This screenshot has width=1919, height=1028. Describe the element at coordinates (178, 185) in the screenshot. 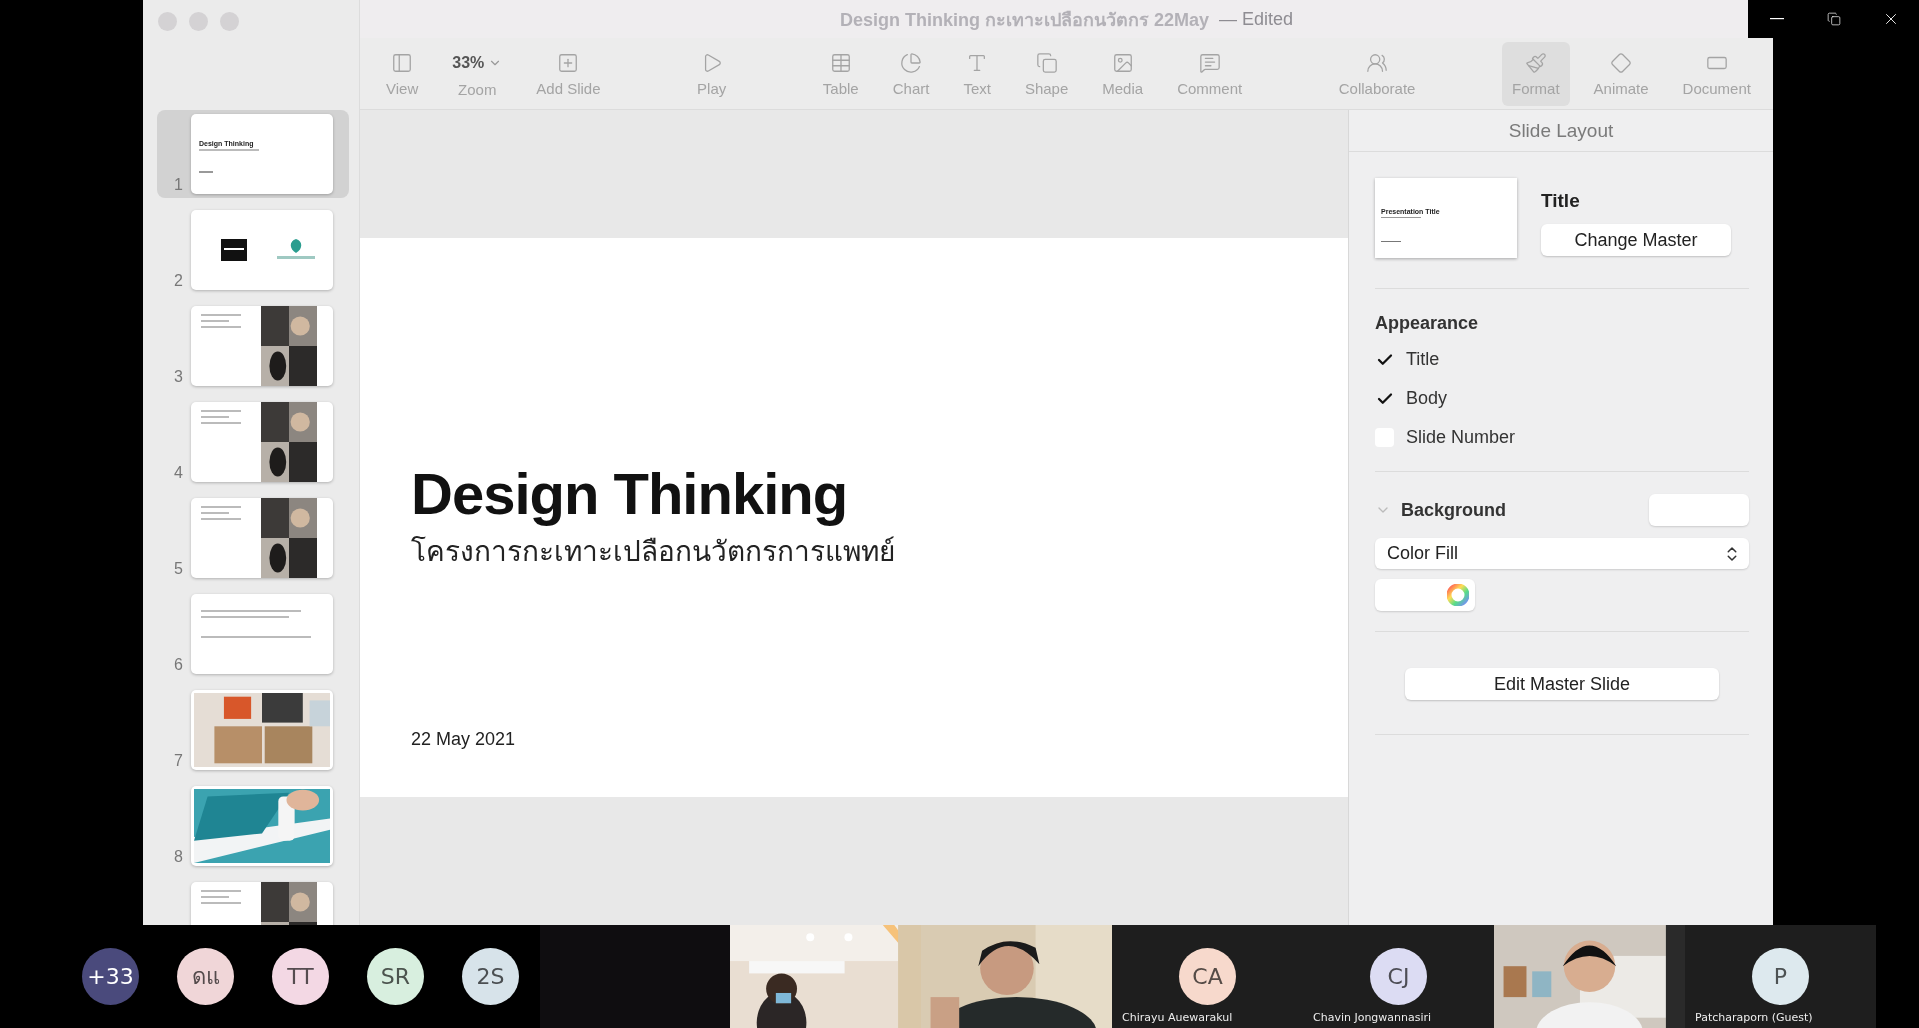

I see `slide-number: 1` at that location.